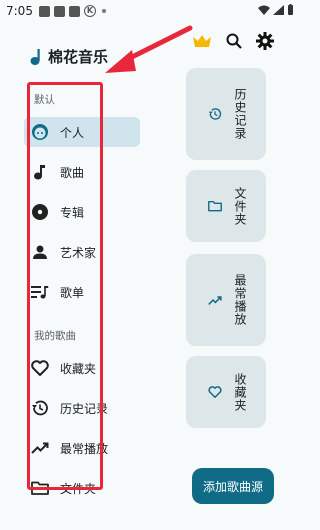 The image size is (320, 530). I want to click on battery-icon, so click(290, 9).